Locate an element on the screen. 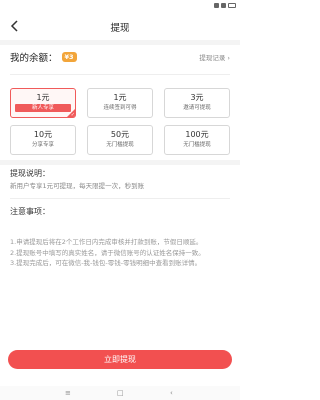 The height and width of the screenshot is (400, 320). instructions-title: 提现说明： is located at coordinates (30, 173).